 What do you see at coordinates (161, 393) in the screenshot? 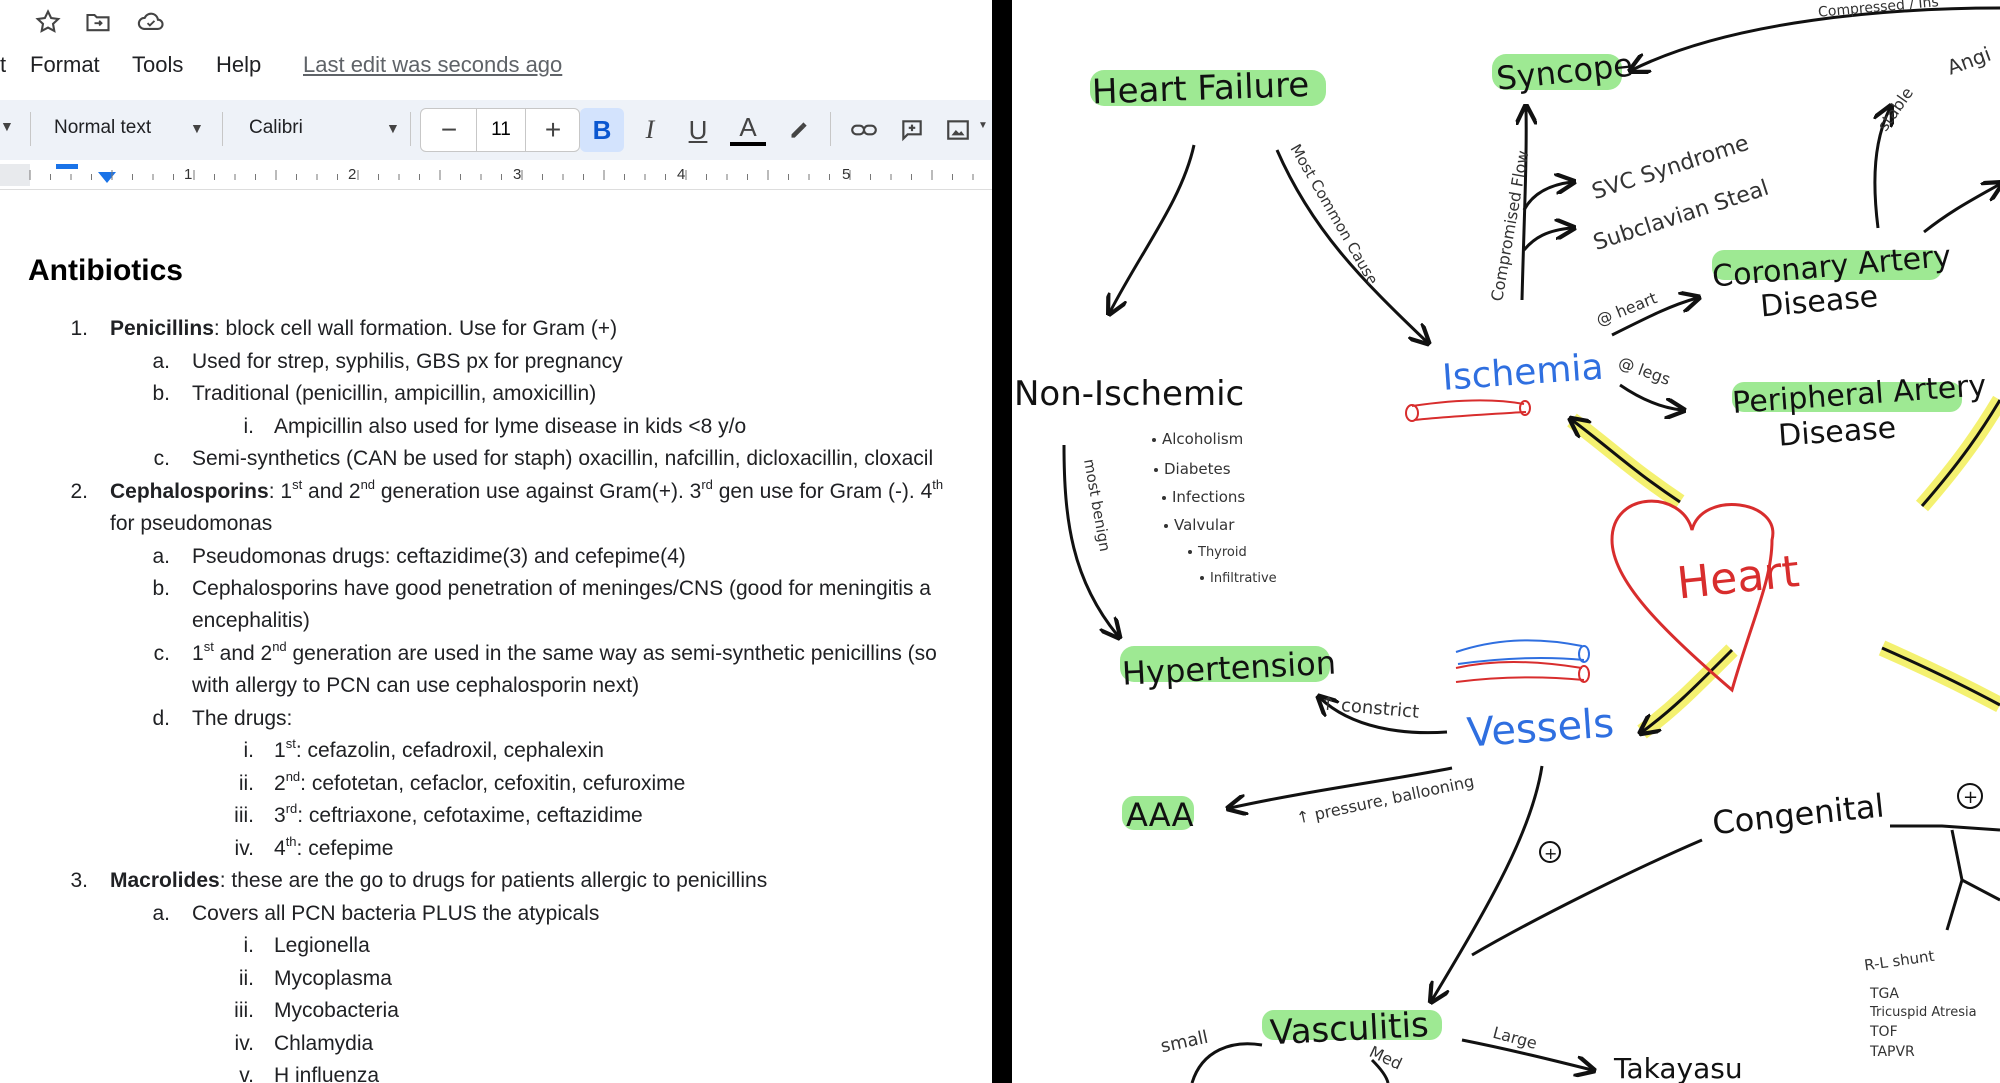
I see `list-letter: b.` at bounding box center [161, 393].